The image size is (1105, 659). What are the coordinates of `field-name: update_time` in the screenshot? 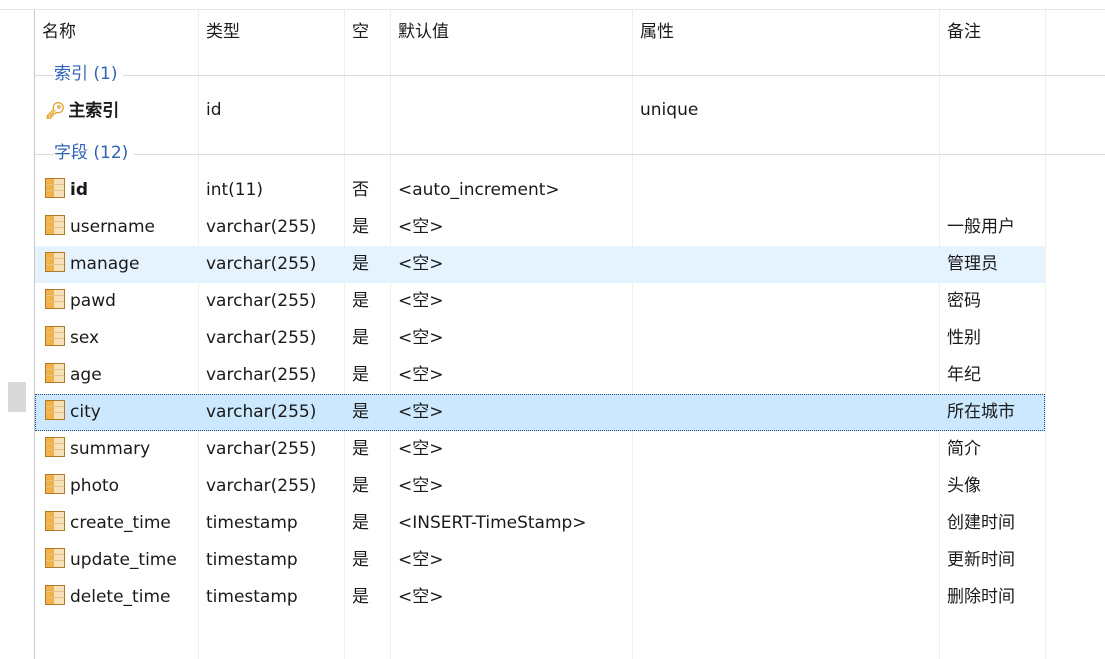 It's located at (123, 560).